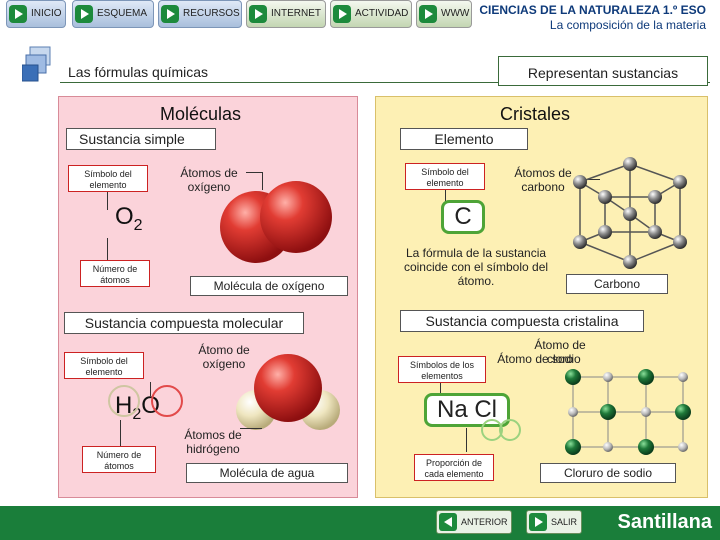  I want to click on element-heading: Elemento, so click(464, 139).